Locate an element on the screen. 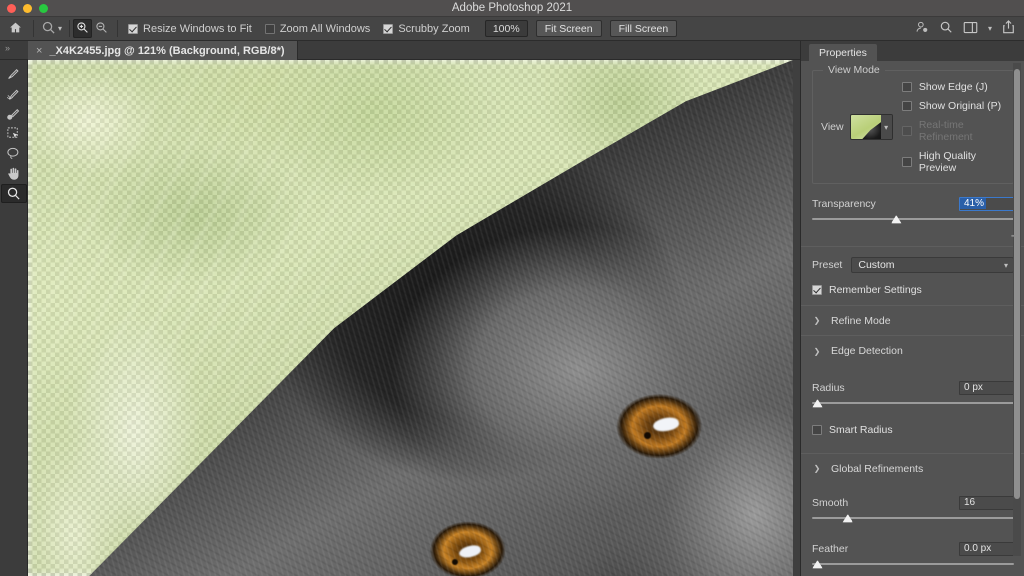 The height and width of the screenshot is (576, 1024). global-refinements-section-header: ❯ Global Refinements is located at coordinates (912, 468).